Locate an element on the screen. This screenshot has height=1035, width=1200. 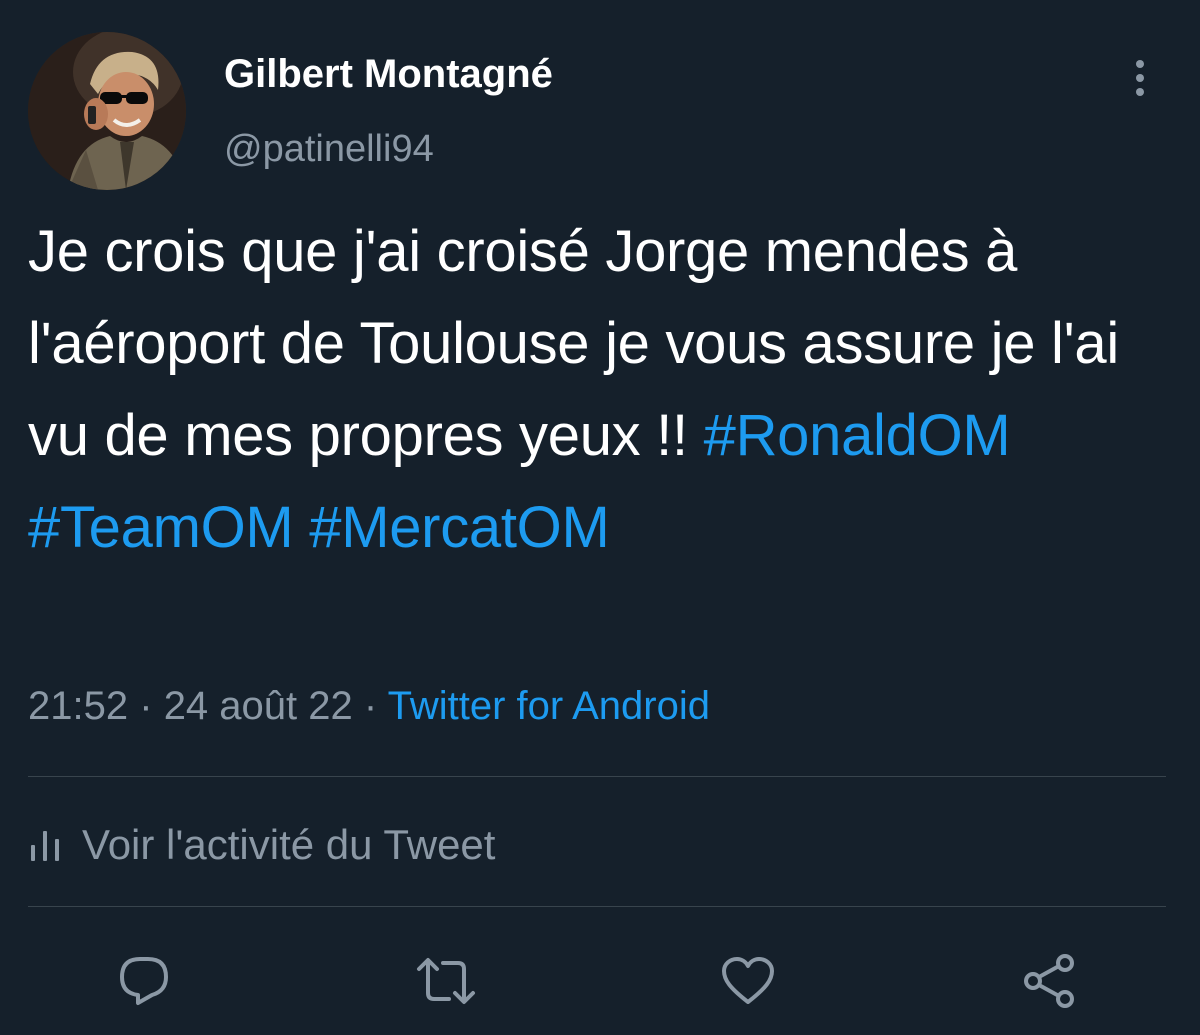
reply-button is located at coordinates (144, 981).